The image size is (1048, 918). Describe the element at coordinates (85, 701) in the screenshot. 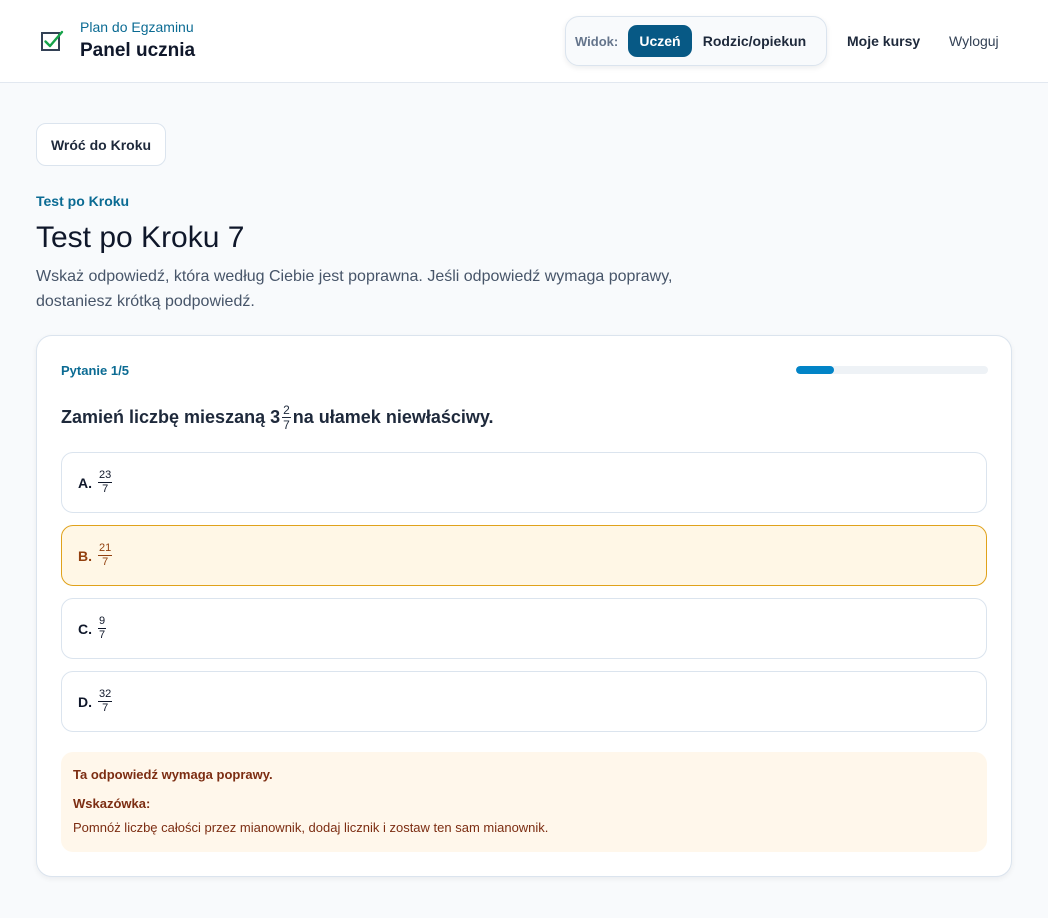

I see `option-letter: D.` at that location.